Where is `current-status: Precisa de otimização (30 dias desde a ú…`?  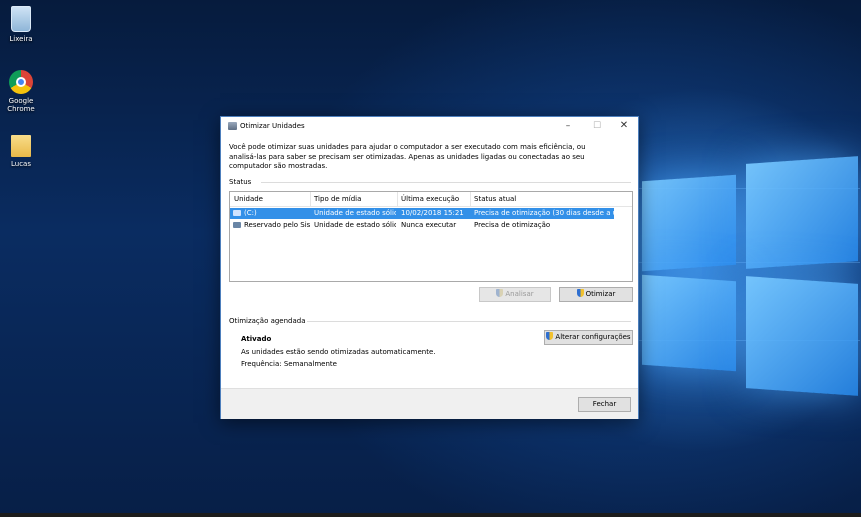 current-status: Precisa de otimização (30 dias desde a ú… is located at coordinates (544, 213).